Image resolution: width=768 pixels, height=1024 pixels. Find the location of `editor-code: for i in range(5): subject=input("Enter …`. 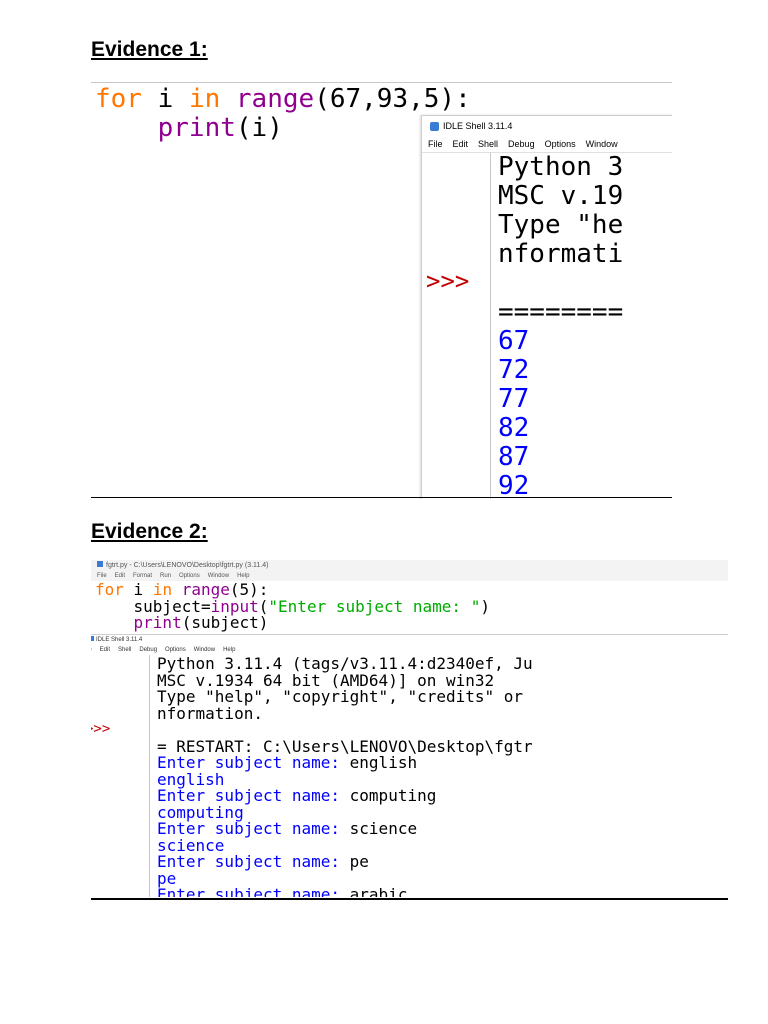

editor-code: for i in range(5): subject=input("Enter … is located at coordinates (292, 606).